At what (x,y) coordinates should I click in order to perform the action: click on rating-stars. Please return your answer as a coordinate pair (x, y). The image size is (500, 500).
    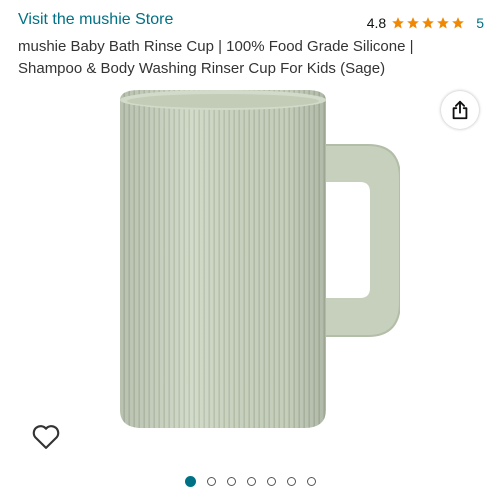
    Looking at the image, I should click on (428, 23).